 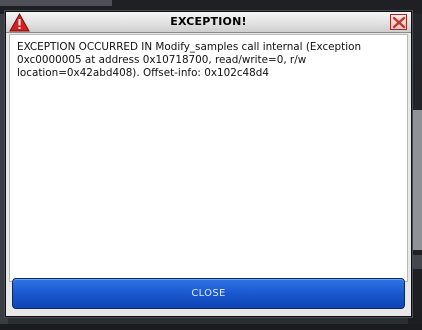 I want to click on close-button: CLOSE, so click(x=208, y=293).